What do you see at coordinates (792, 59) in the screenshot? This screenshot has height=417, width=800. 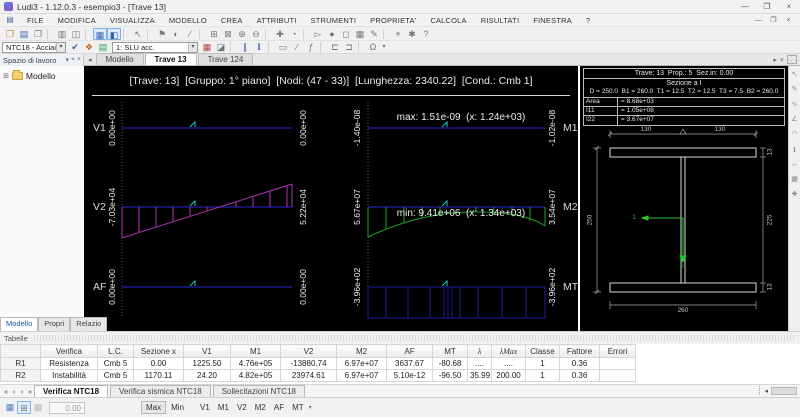 I see `dock-hatch-handle` at bounding box center [792, 59].